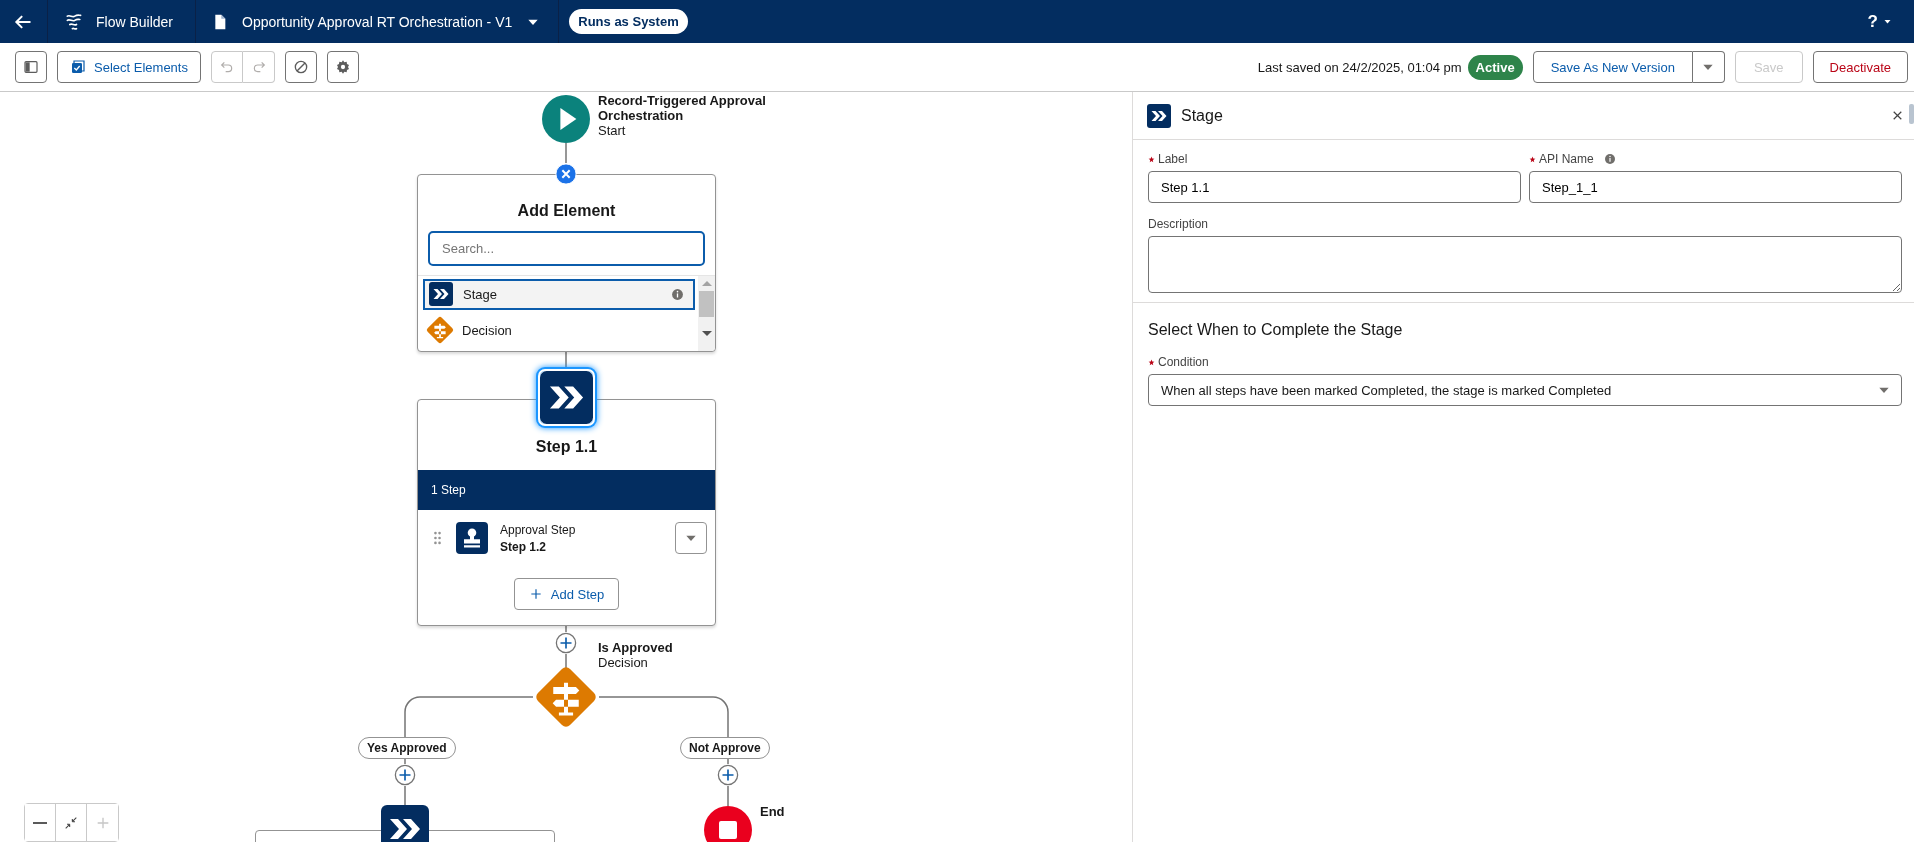 The height and width of the screenshot is (842, 1914). I want to click on start-node-icon, so click(566, 119).